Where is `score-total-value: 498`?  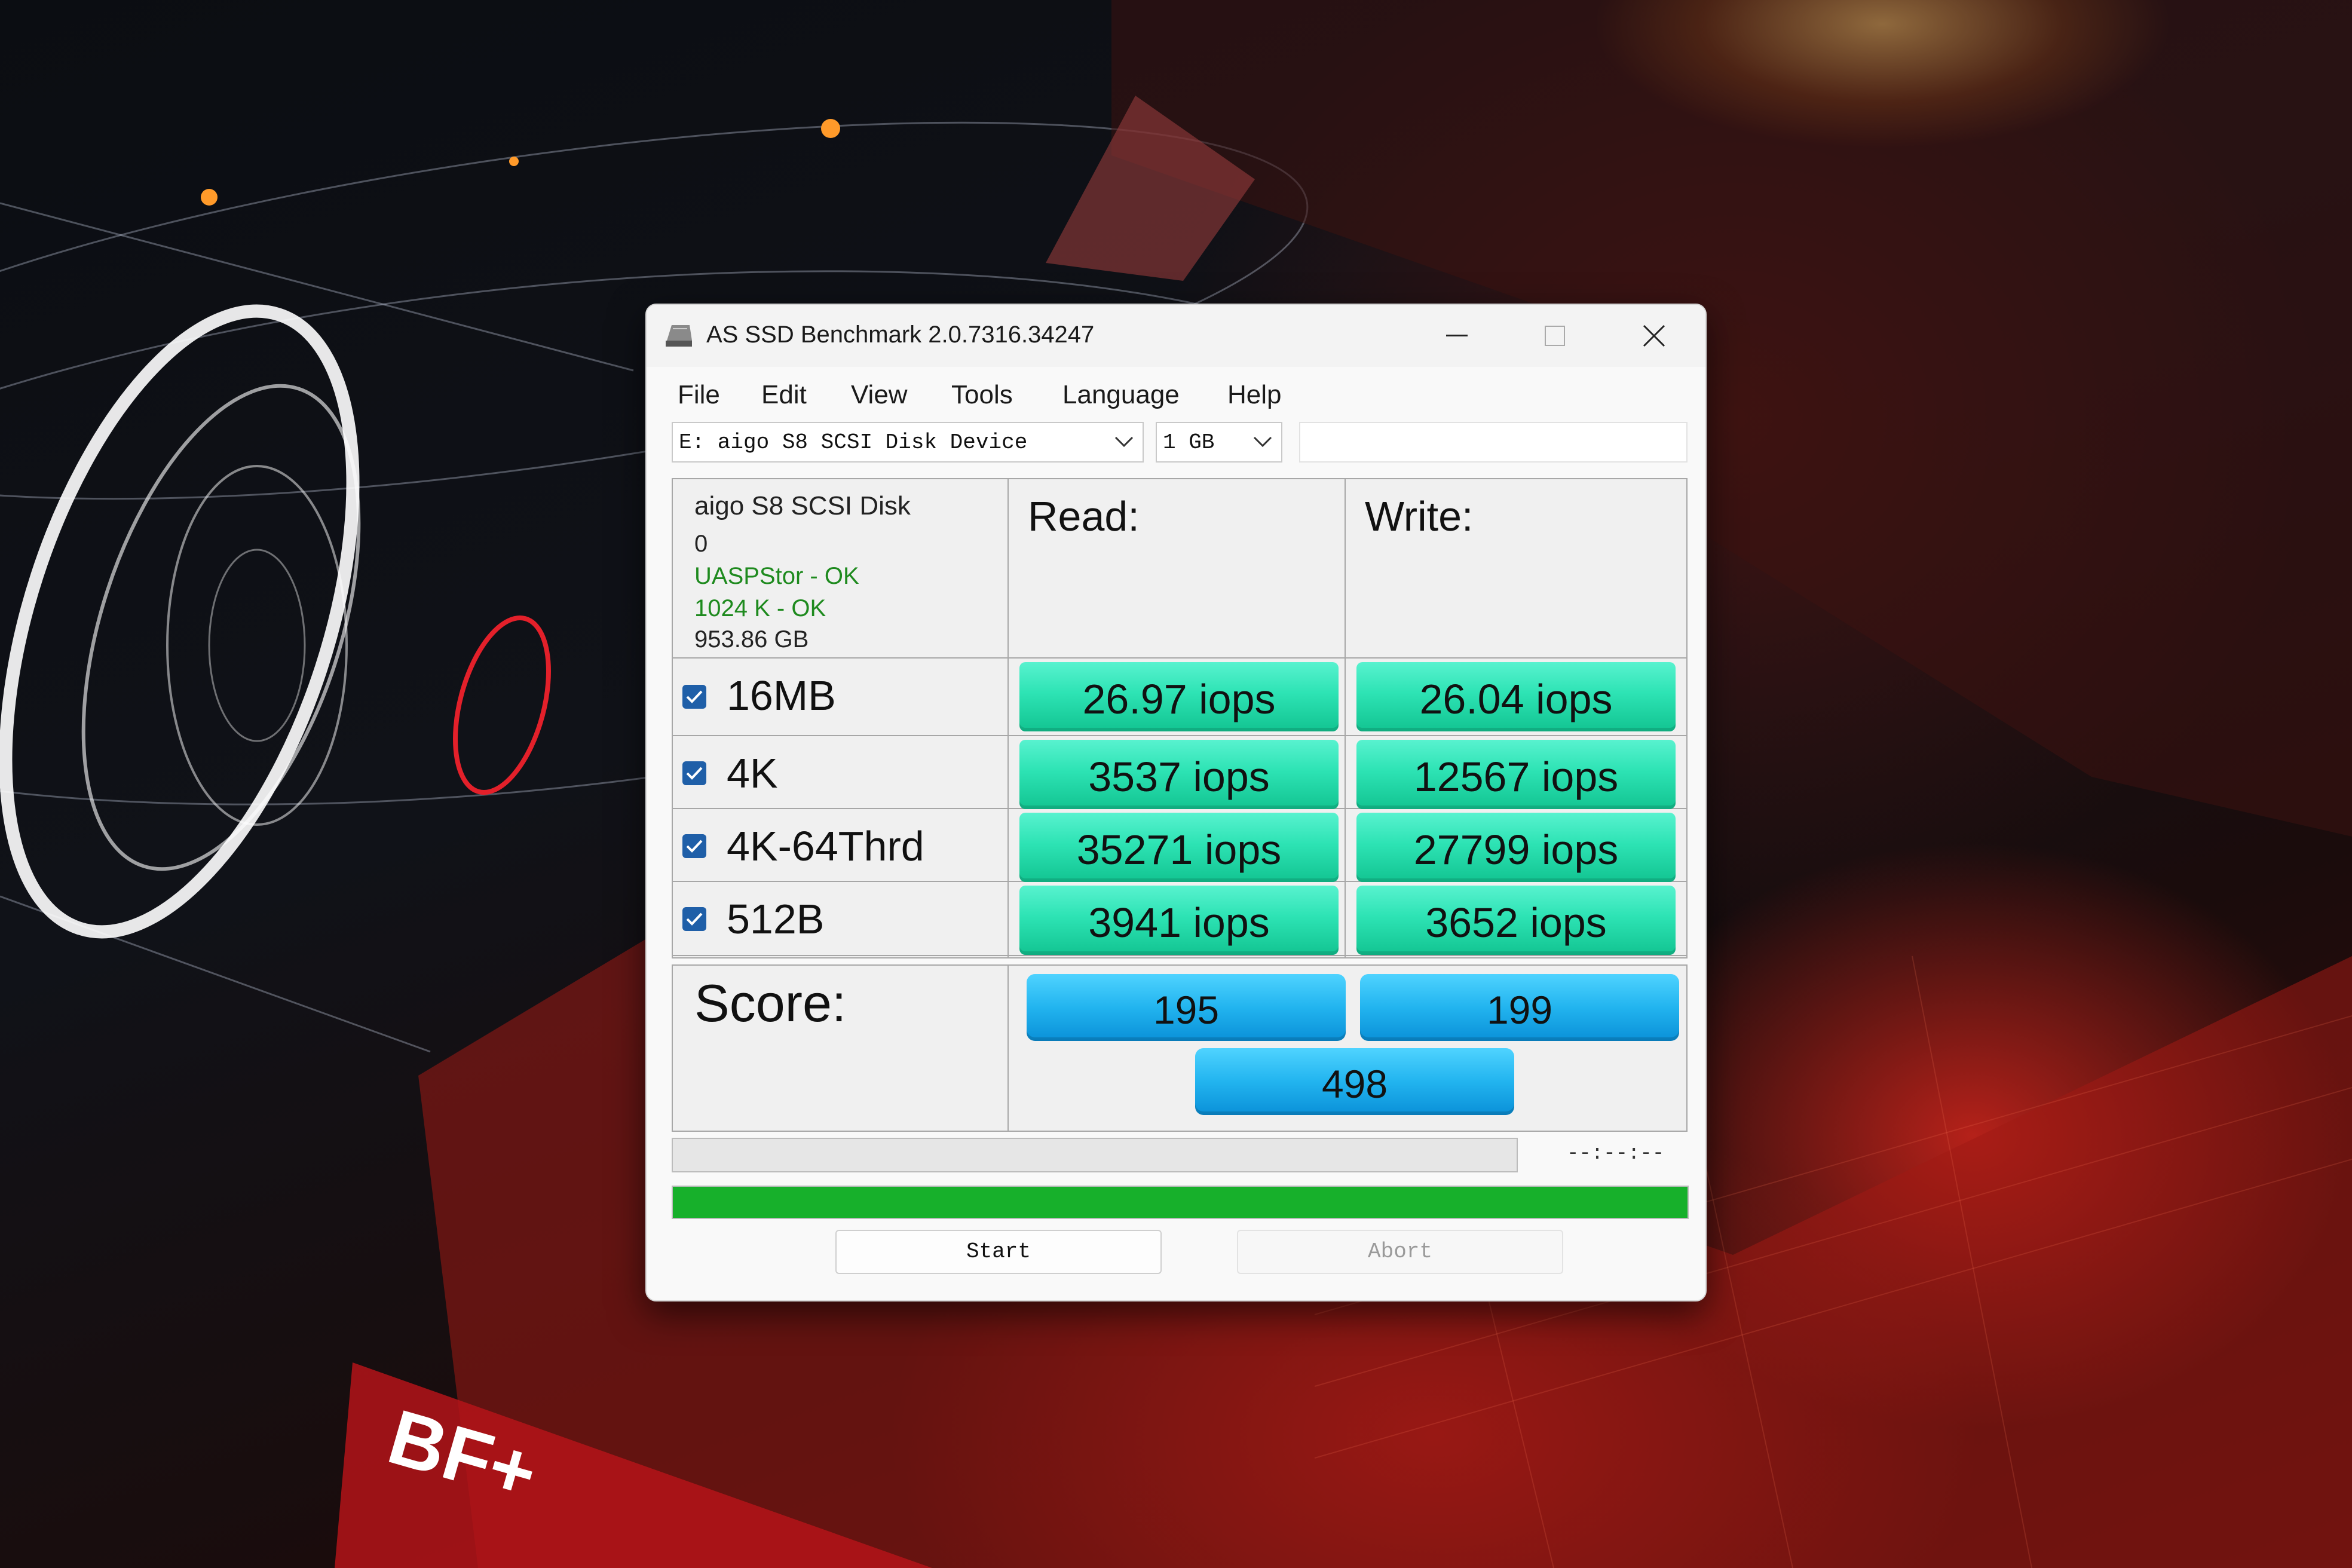 score-total-value: 498 is located at coordinates (1354, 1084).